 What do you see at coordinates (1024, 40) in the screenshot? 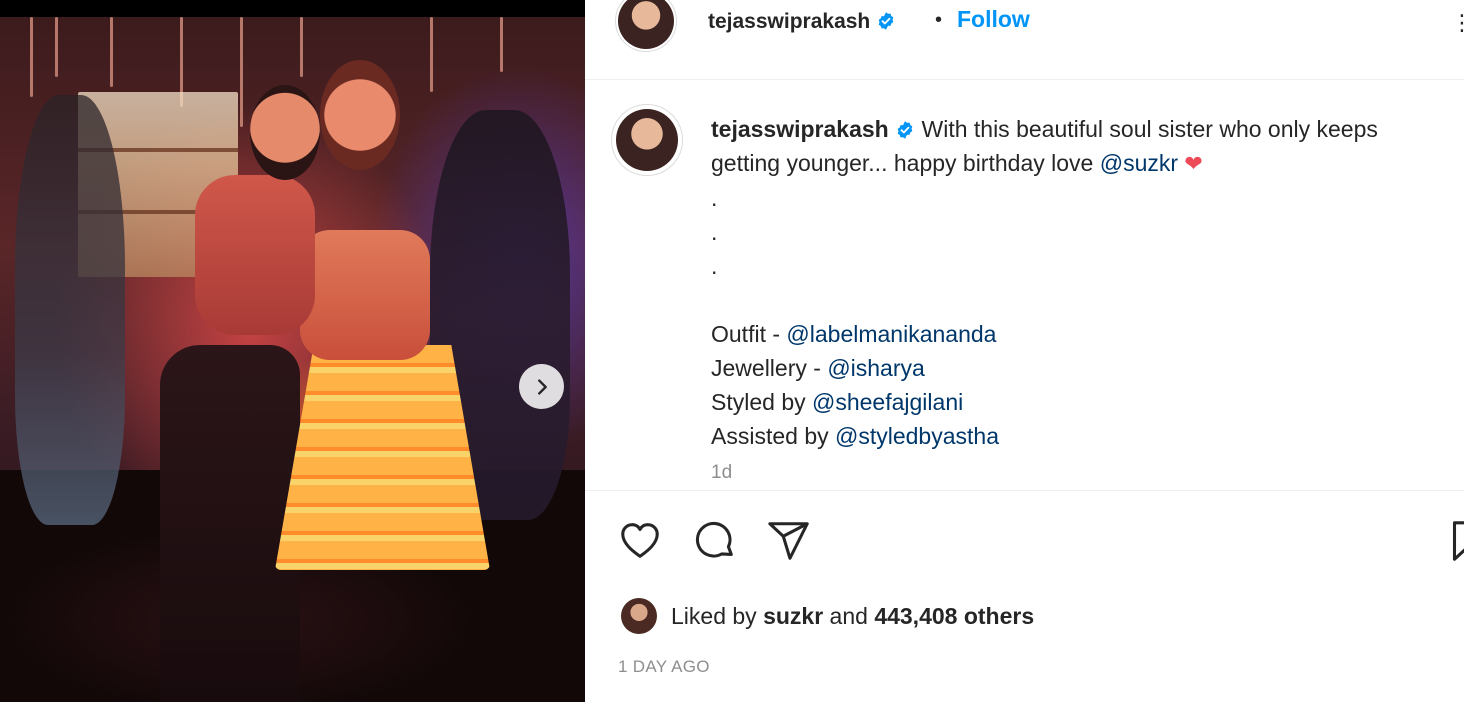
I see `post-header: tejasswiprakash • Follow ⋮` at bounding box center [1024, 40].